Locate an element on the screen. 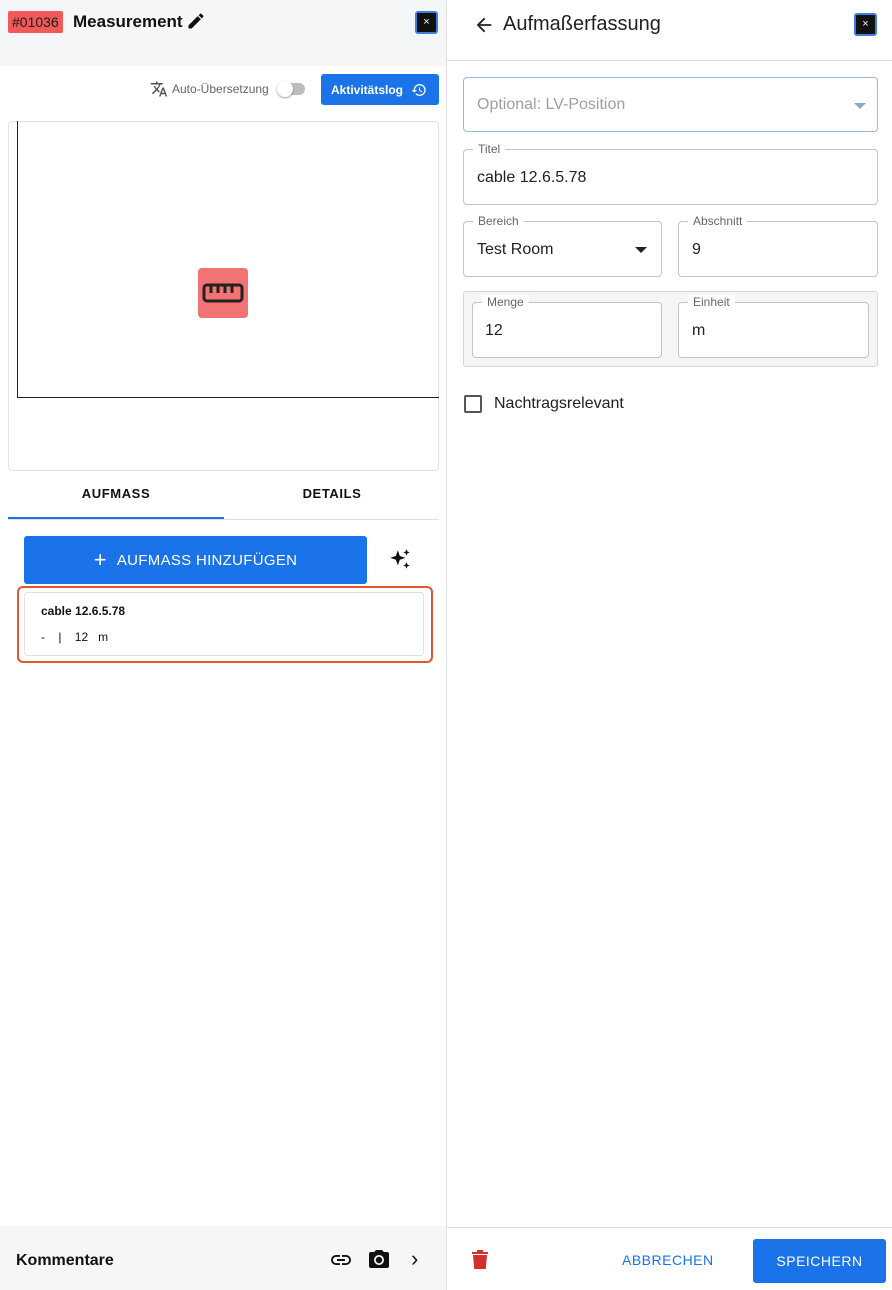 The width and height of the screenshot is (892, 1290). plus-icon: + is located at coordinates (100, 559).